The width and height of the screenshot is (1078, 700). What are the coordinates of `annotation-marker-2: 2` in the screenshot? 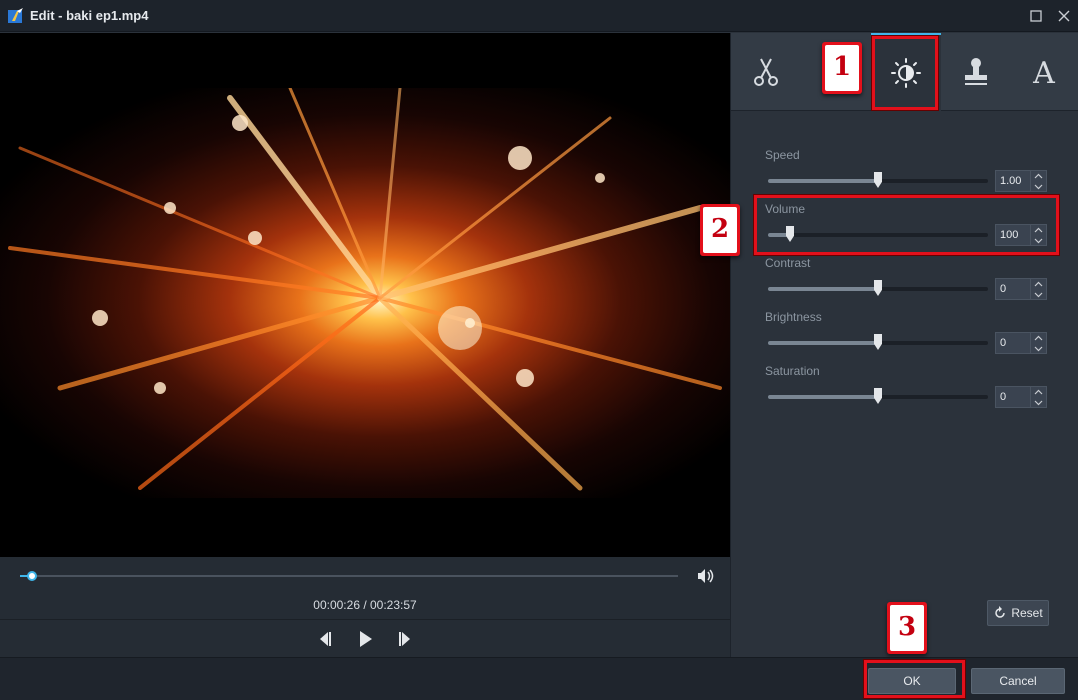 It's located at (720, 230).